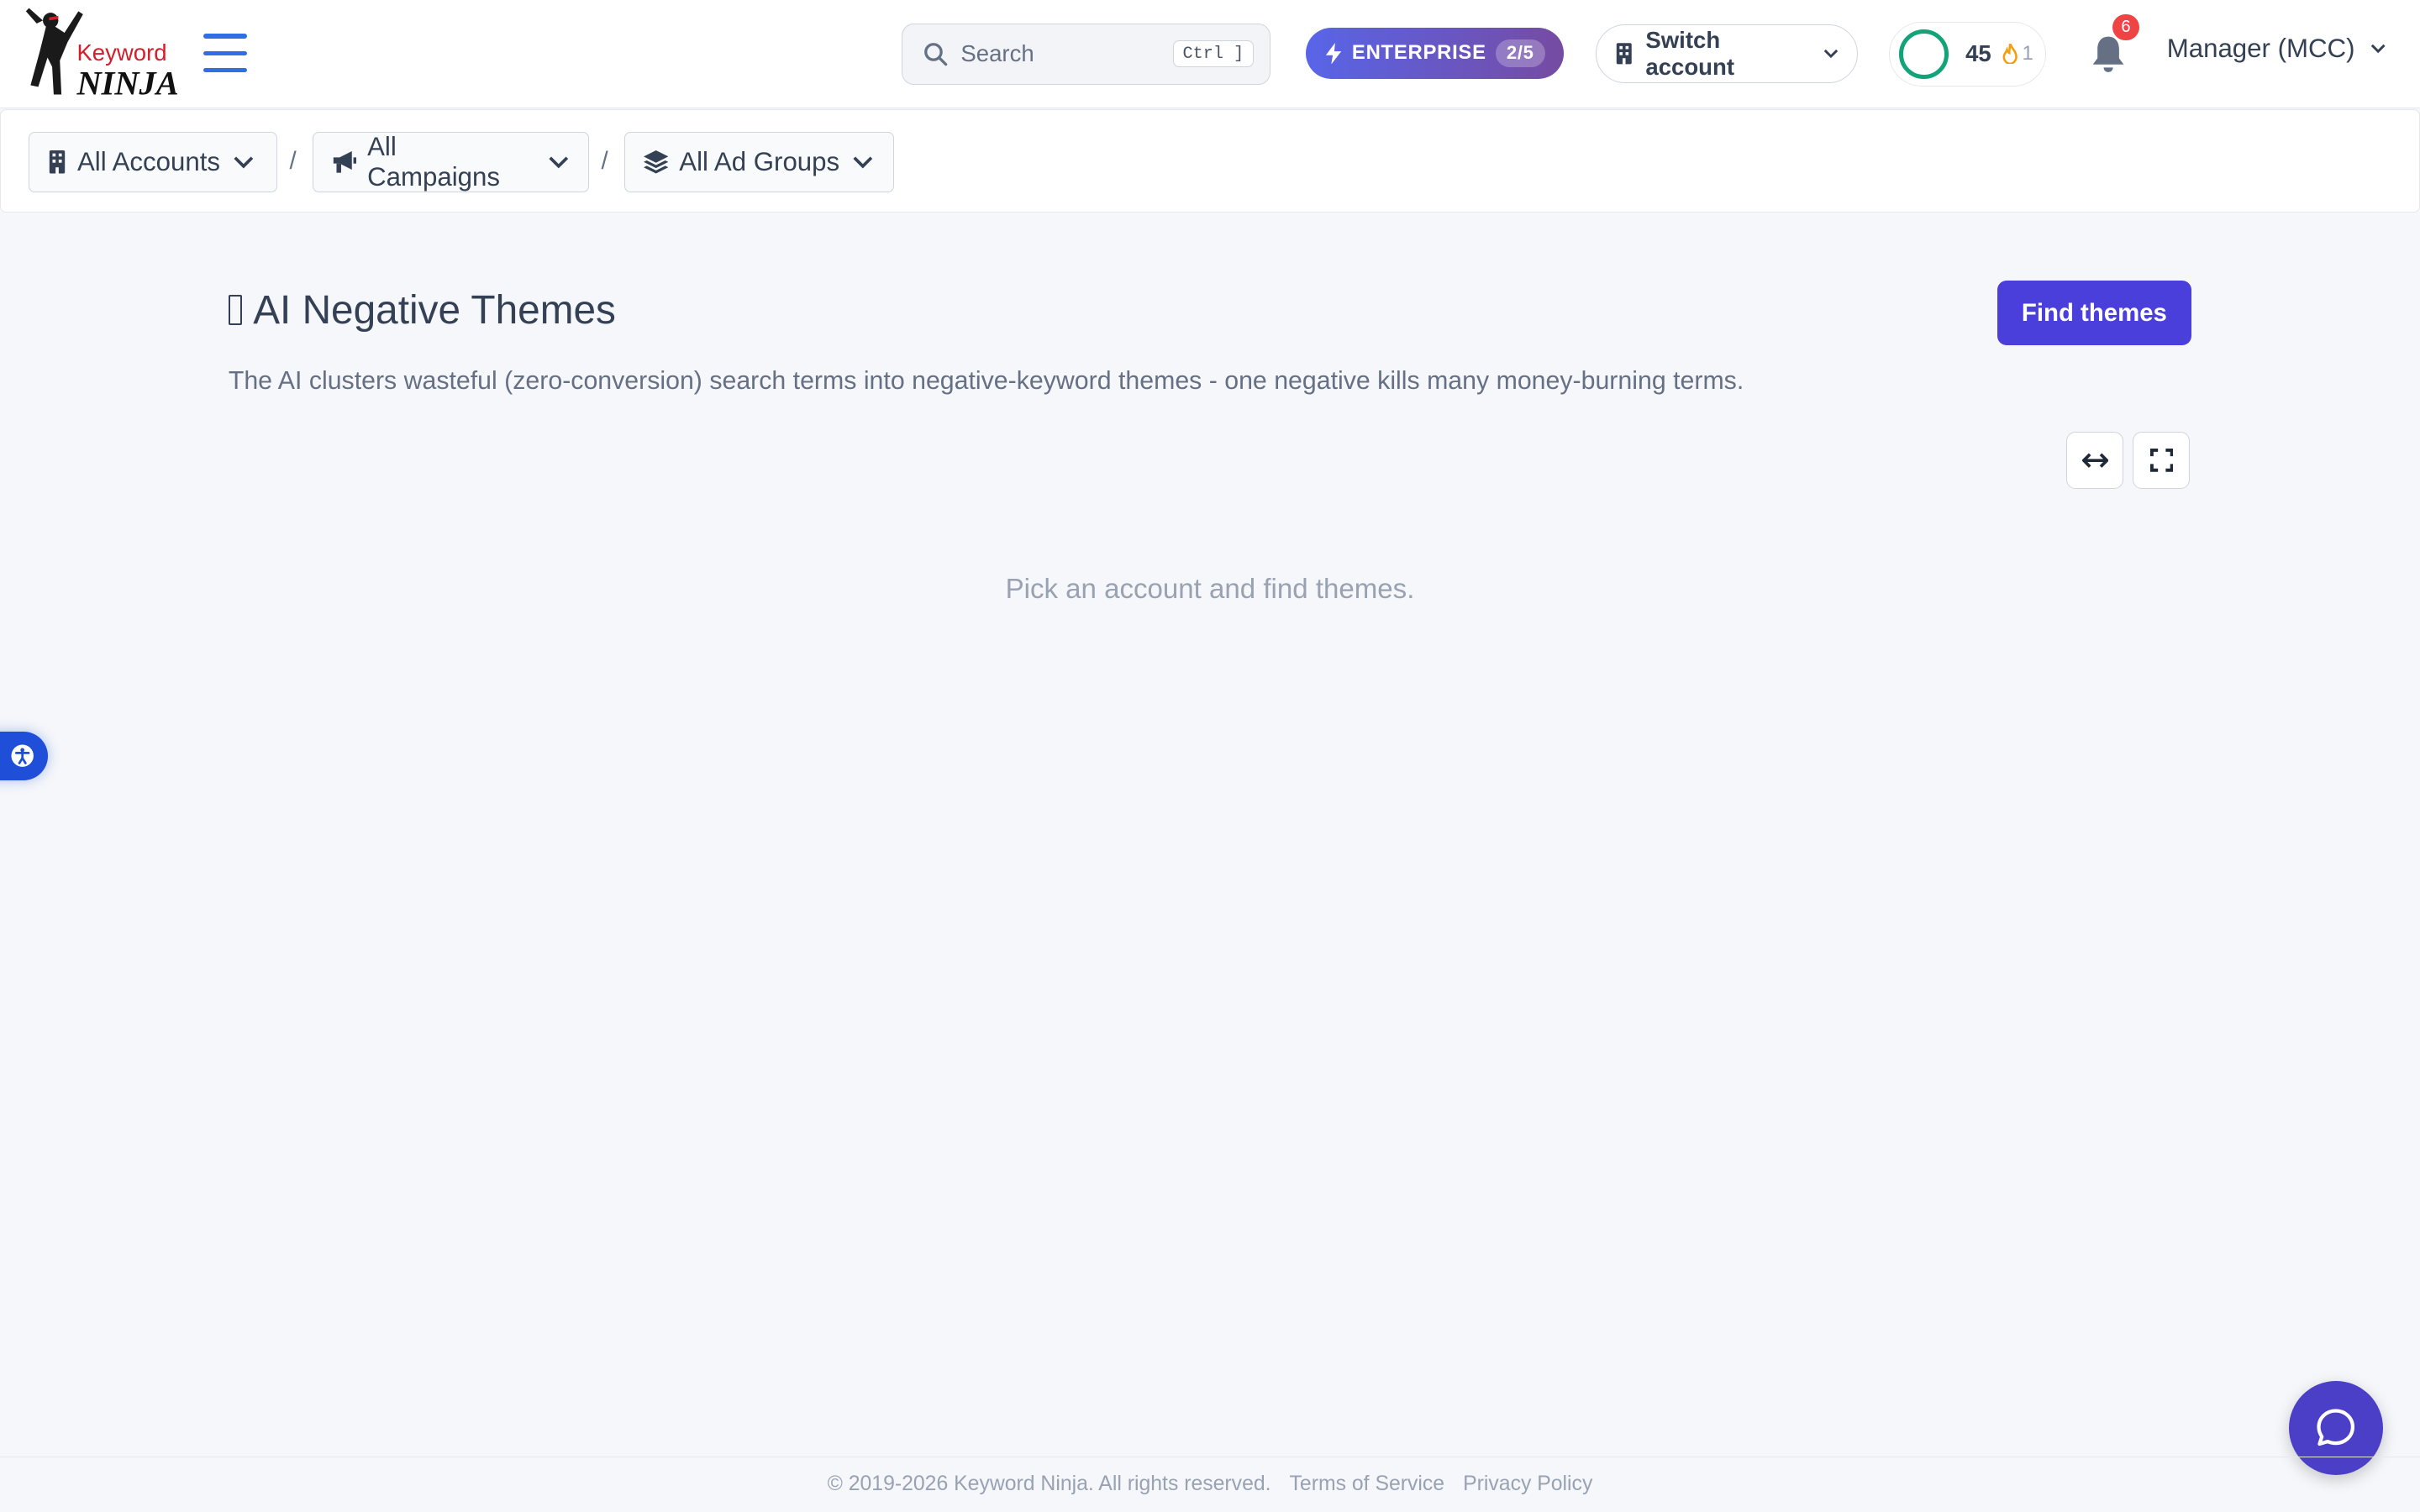 The image size is (2420, 1512). I want to click on accounts-filter-label: All Accounts, so click(148, 161).